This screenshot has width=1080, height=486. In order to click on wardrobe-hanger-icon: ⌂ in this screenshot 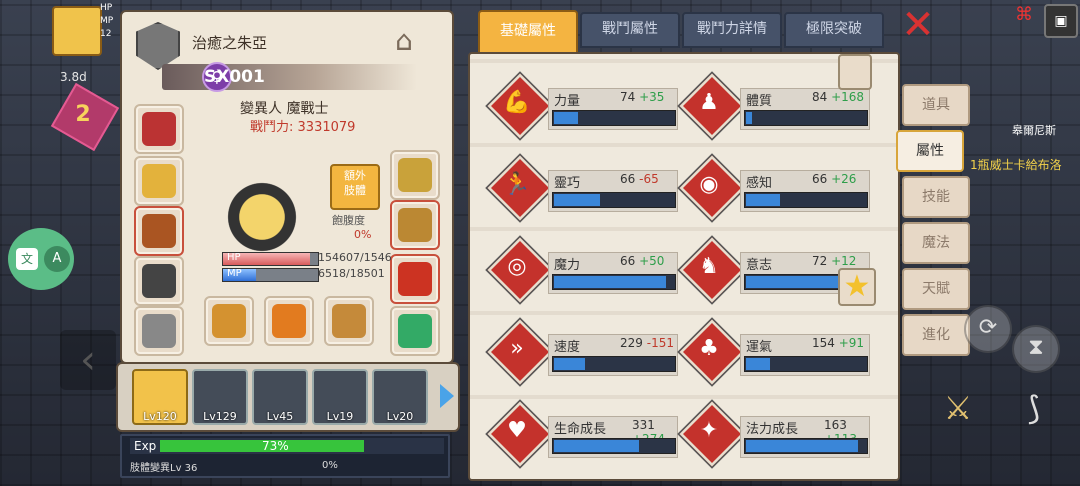, I will do `click(404, 42)`.